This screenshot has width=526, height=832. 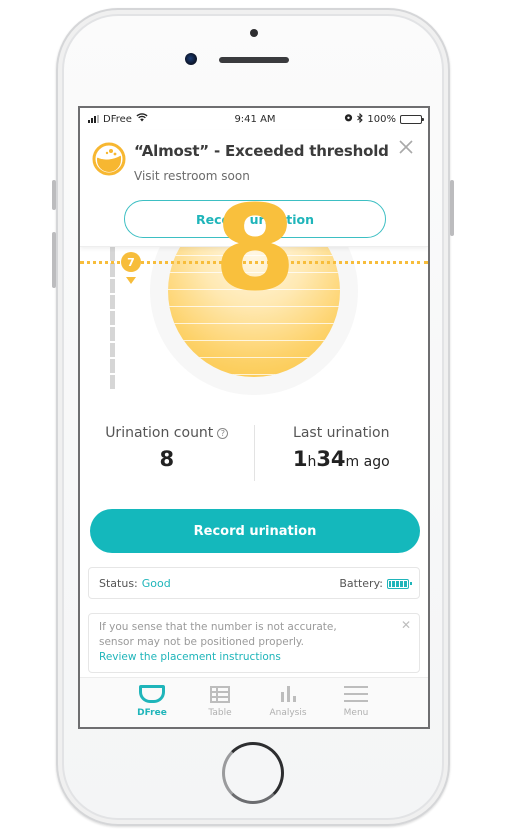 What do you see at coordinates (109, 159) in the screenshot?
I see `bladder-level-icon` at bounding box center [109, 159].